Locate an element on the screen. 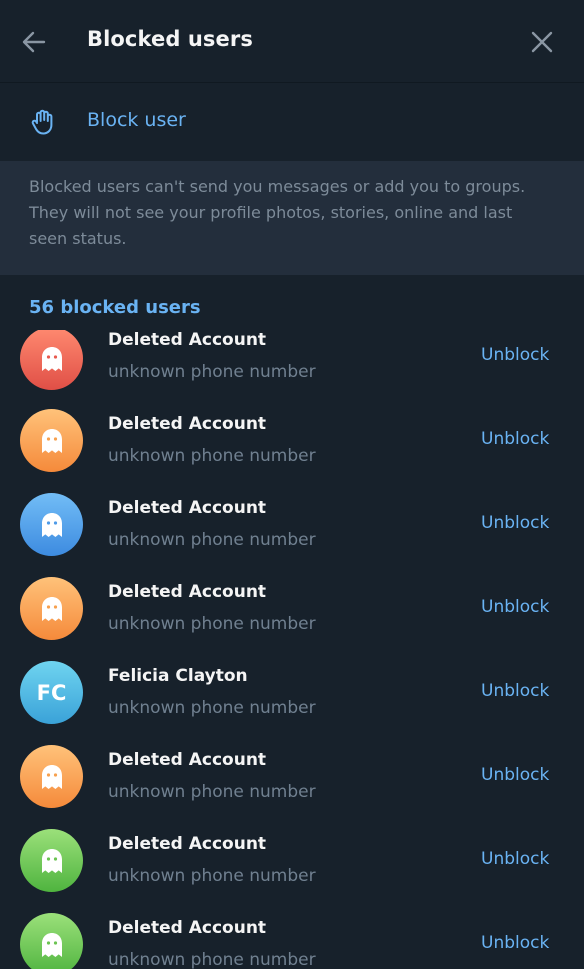 The width and height of the screenshot is (584, 969). blocked-count: 56 blocked users is located at coordinates (115, 307).